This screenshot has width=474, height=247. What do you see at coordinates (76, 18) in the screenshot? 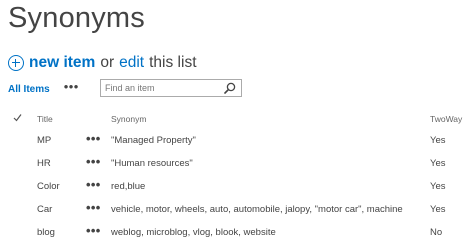
I see `page-title: Synonyms` at bounding box center [76, 18].